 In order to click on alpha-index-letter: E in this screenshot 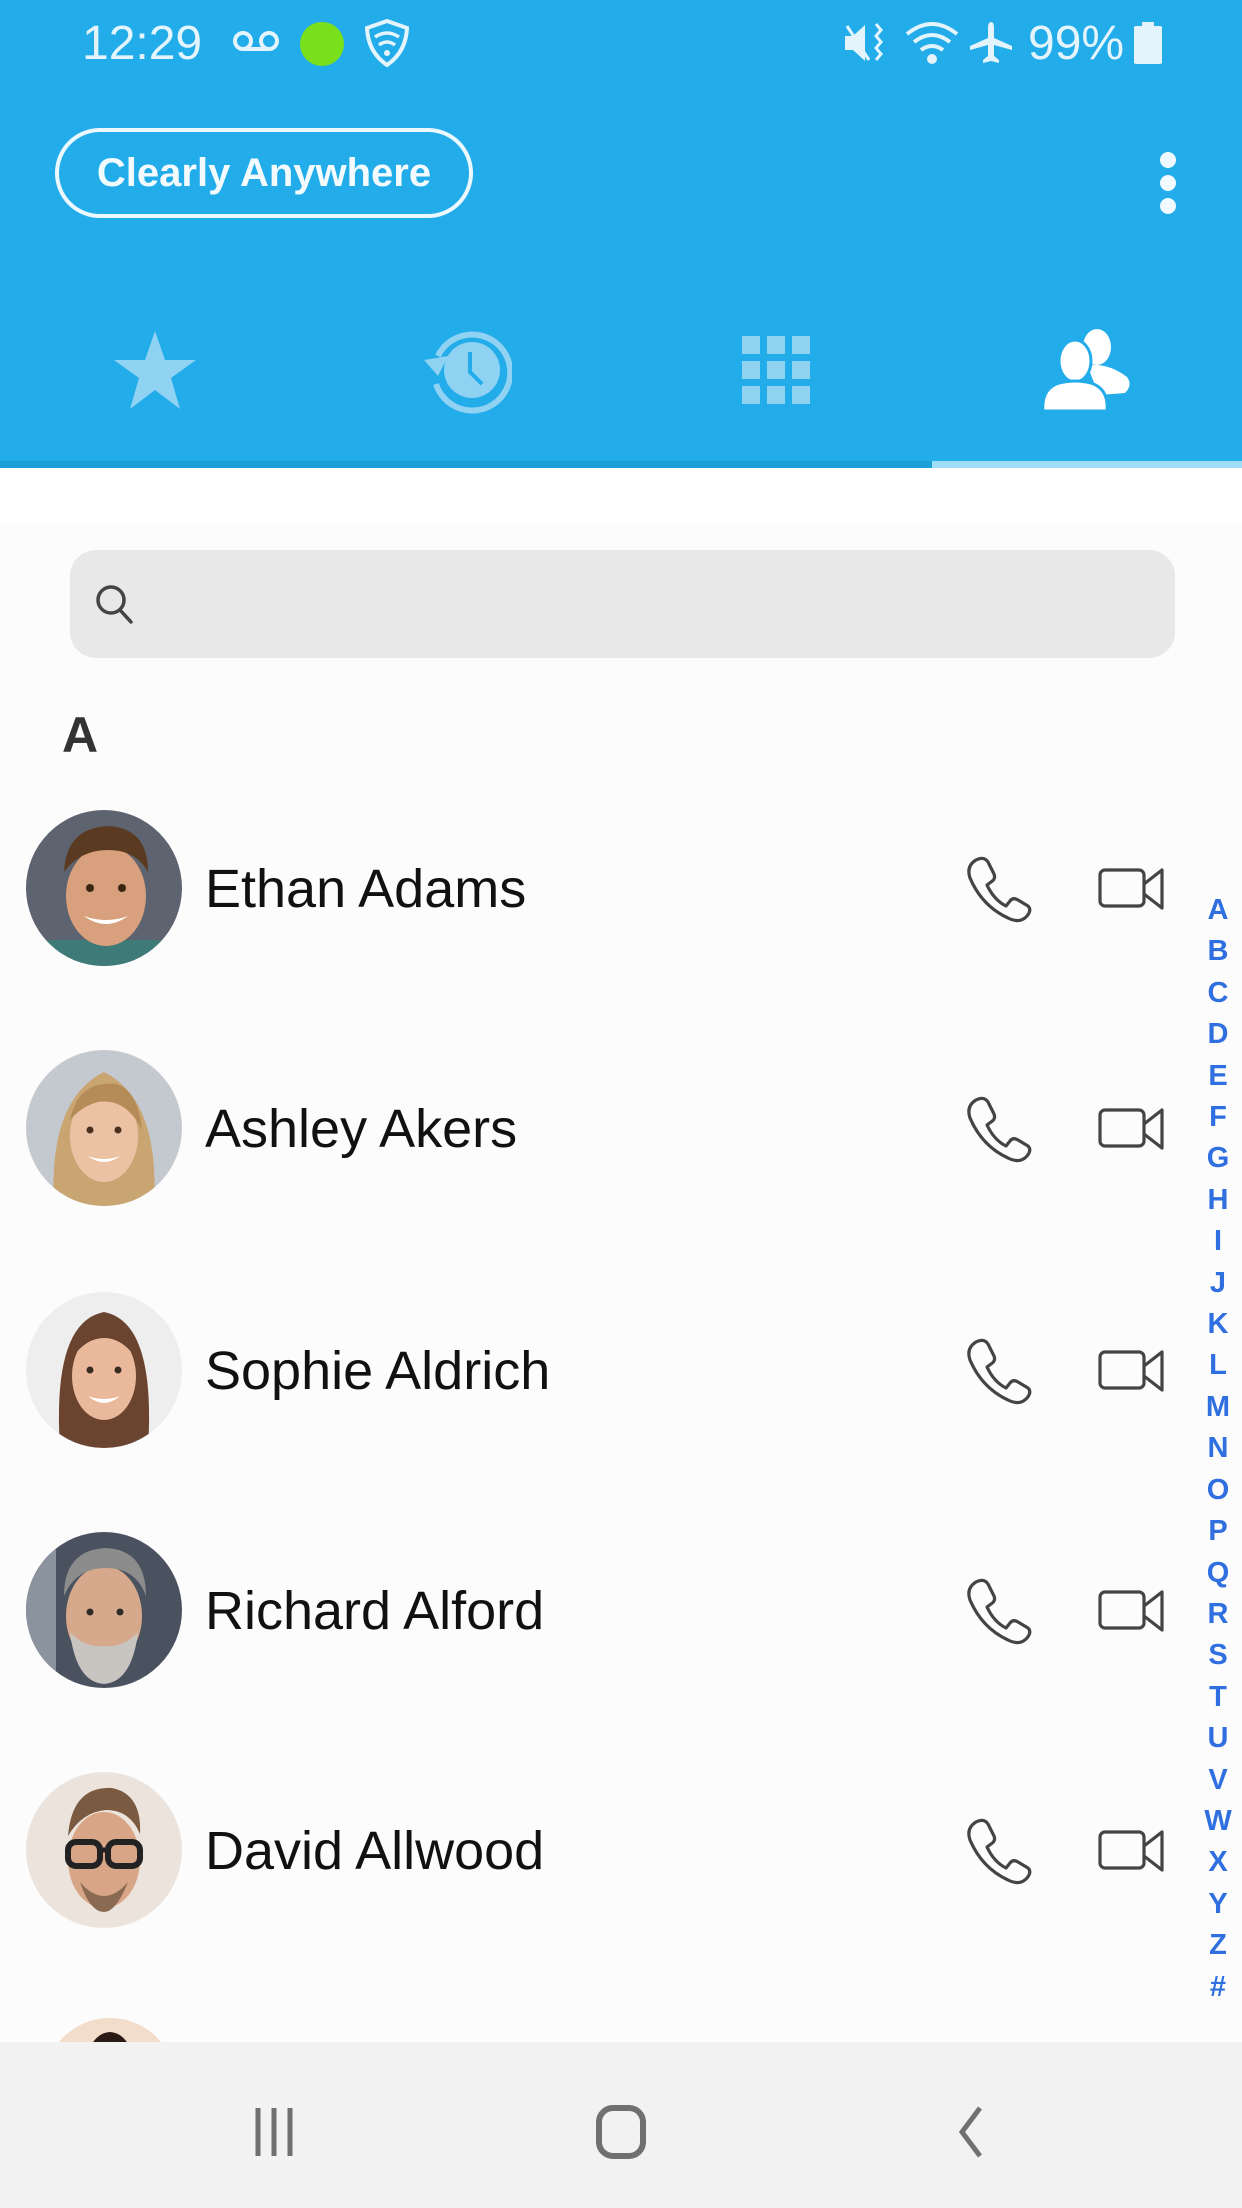, I will do `click(1218, 1076)`.